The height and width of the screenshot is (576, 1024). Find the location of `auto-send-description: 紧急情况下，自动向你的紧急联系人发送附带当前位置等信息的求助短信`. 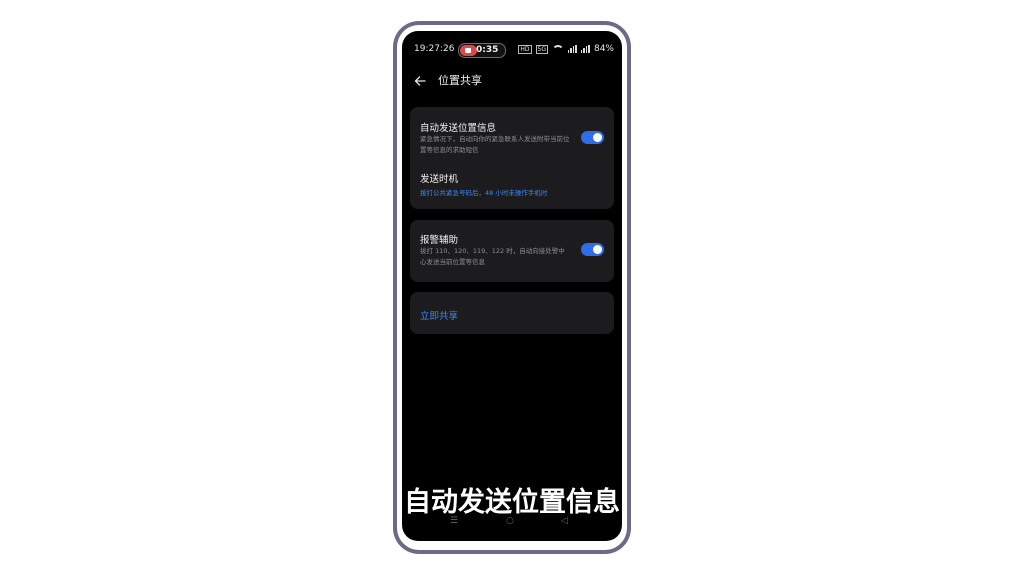

auto-send-description: 紧急情况下，自动向你的紧急联系人发送附带当前位置等信息的求助短信 is located at coordinates (495, 144).